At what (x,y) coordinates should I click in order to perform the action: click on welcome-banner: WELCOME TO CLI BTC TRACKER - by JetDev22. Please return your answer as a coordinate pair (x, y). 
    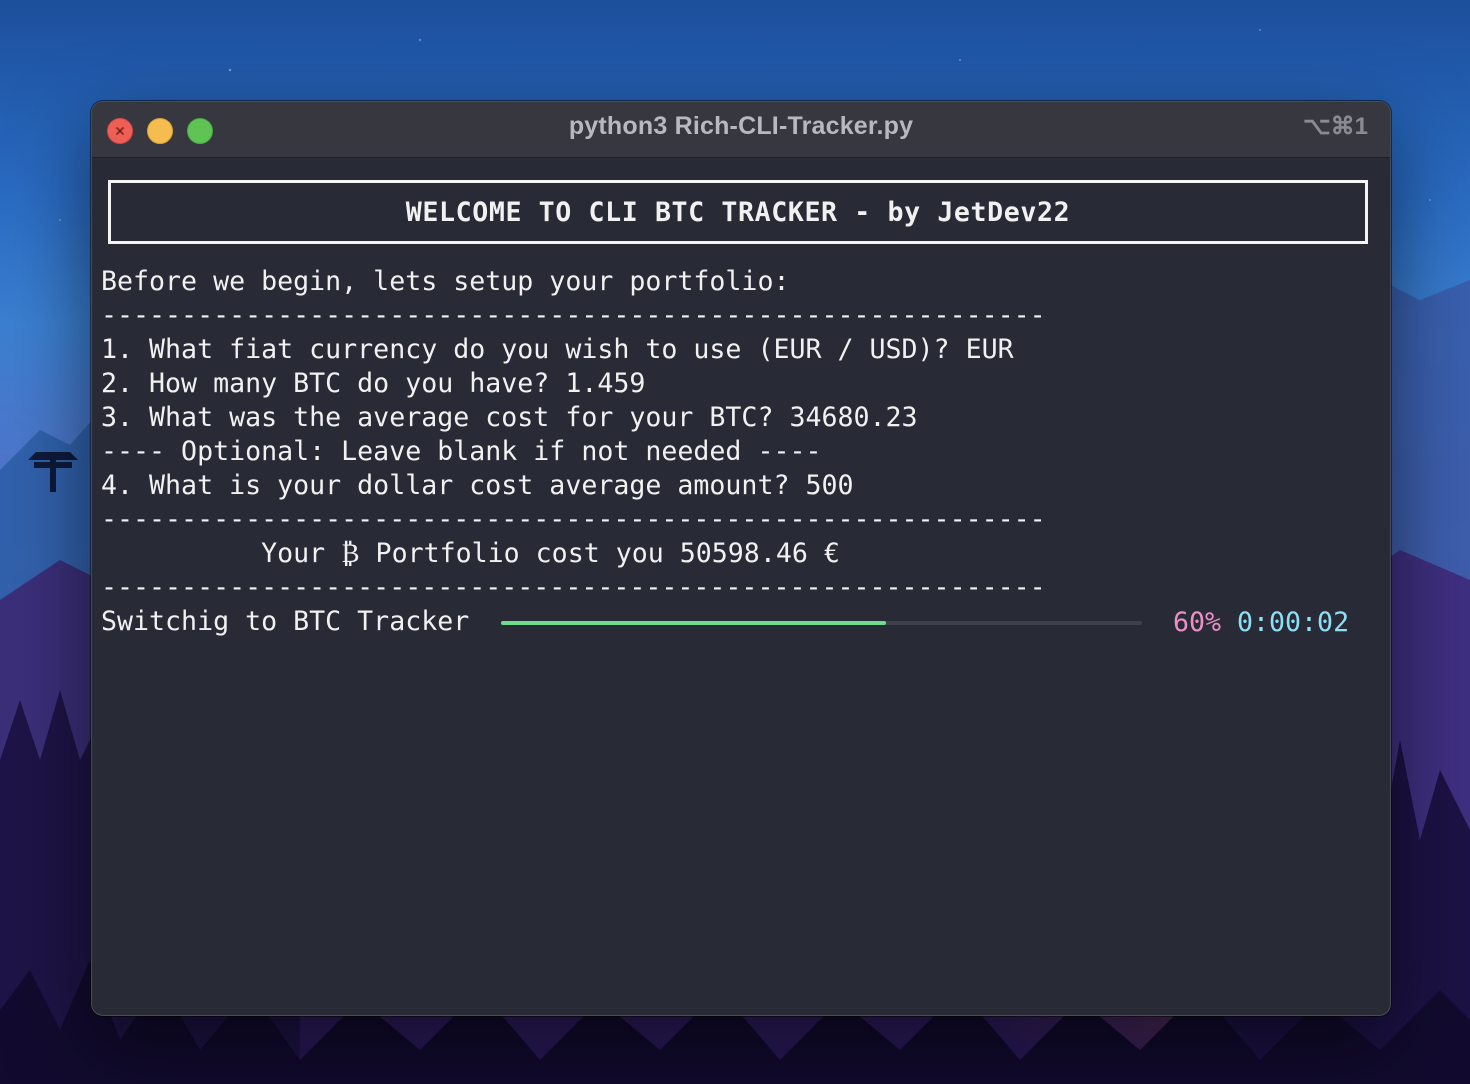
    Looking at the image, I should click on (738, 212).